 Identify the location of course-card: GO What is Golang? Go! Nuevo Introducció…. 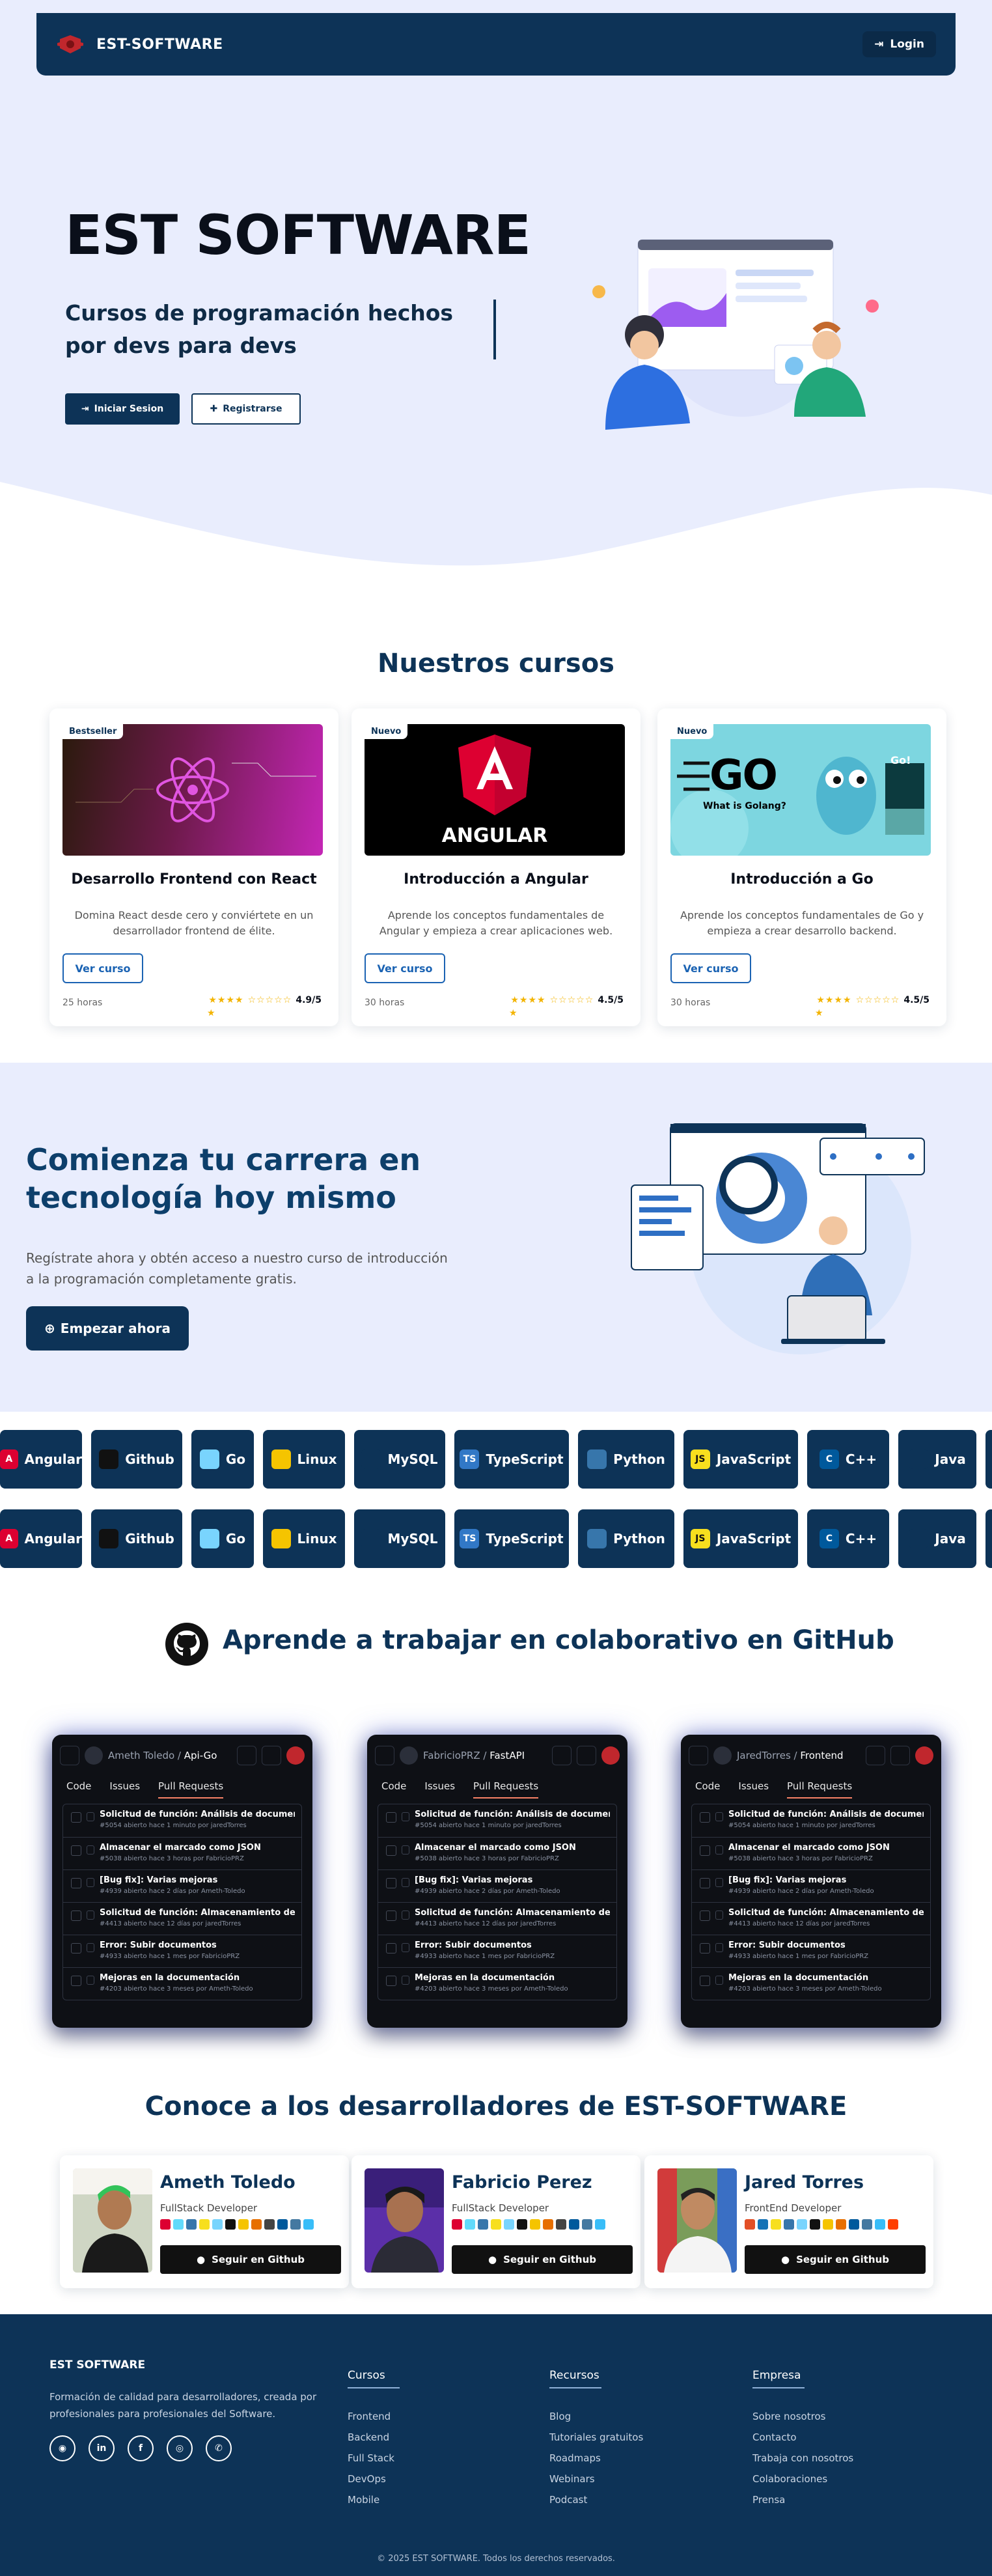
(801, 867).